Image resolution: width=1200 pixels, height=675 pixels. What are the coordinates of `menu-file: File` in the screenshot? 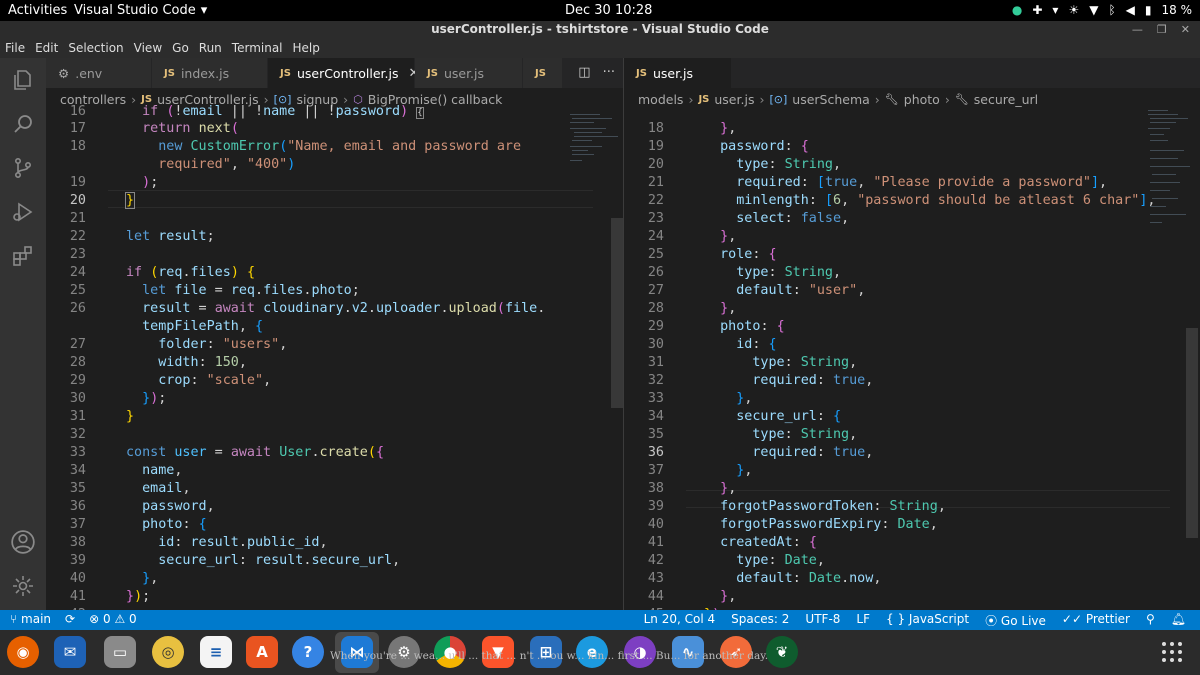 It's located at (15, 48).